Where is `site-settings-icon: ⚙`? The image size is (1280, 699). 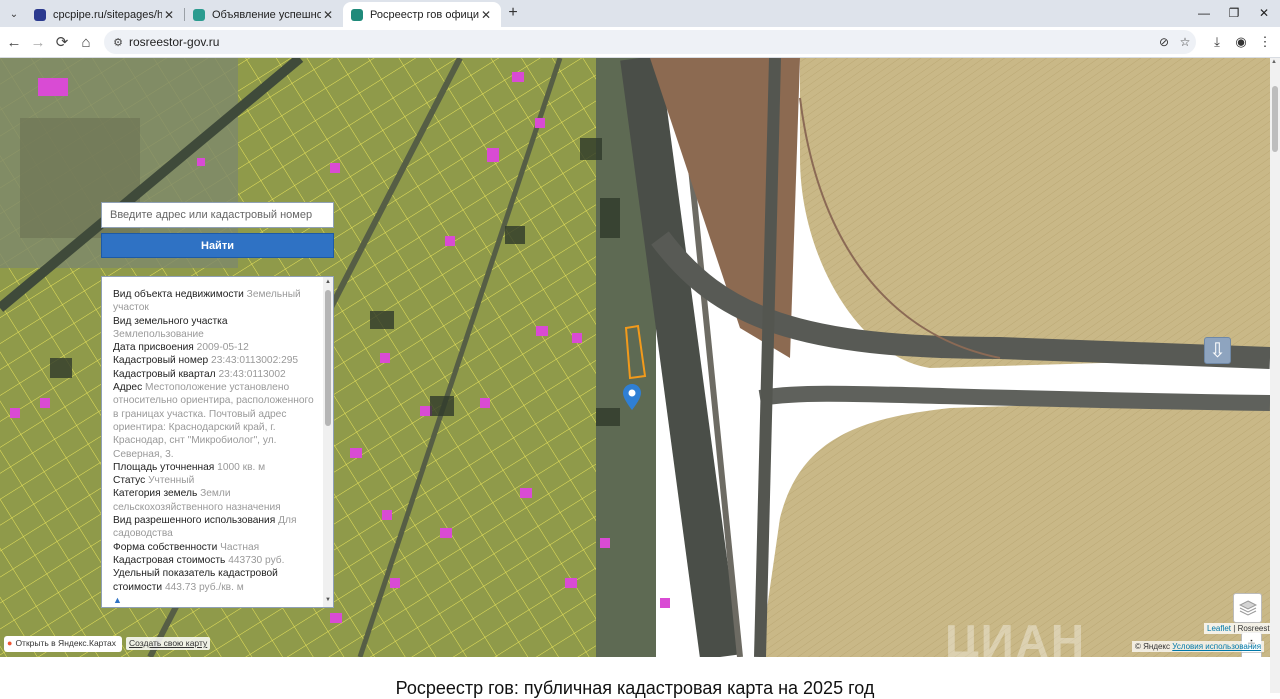 site-settings-icon: ⚙ is located at coordinates (118, 42).